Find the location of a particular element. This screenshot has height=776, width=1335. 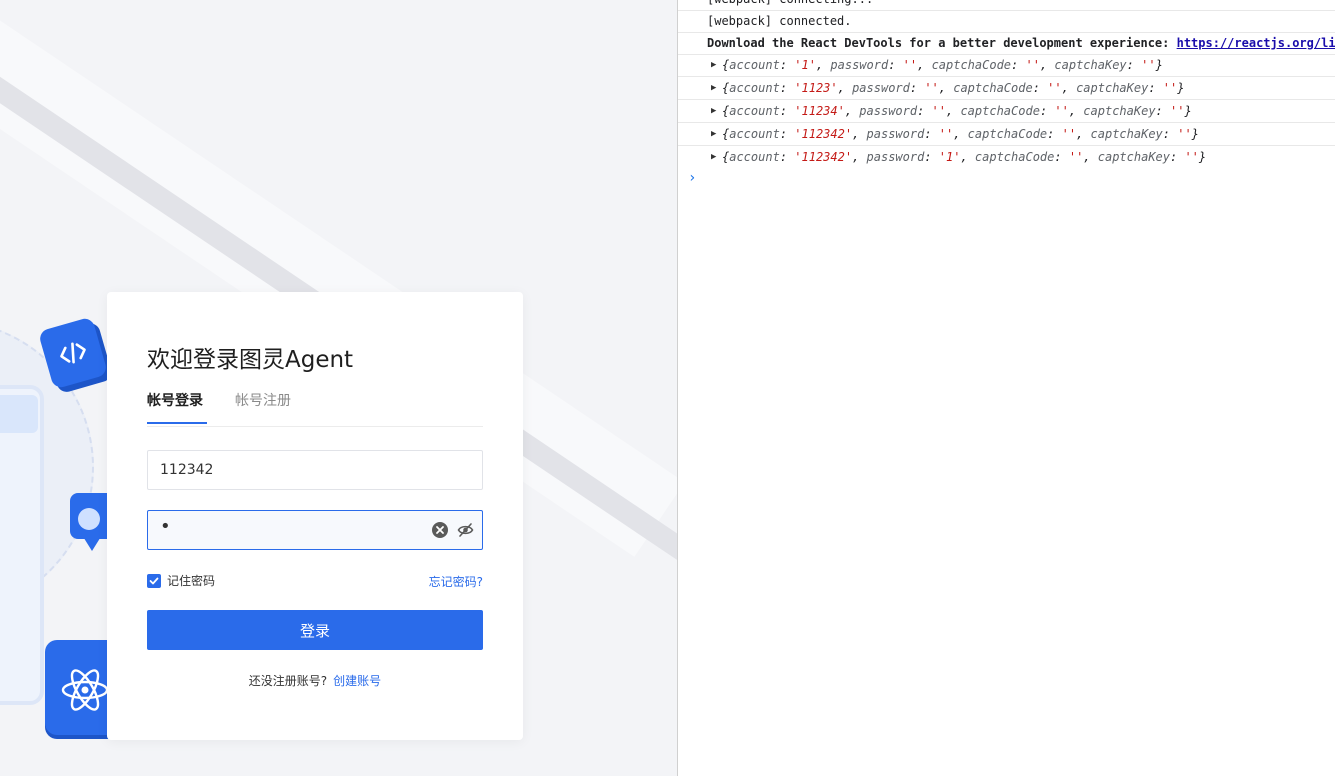

decorative-phone-illustration is located at coordinates (22, 545).